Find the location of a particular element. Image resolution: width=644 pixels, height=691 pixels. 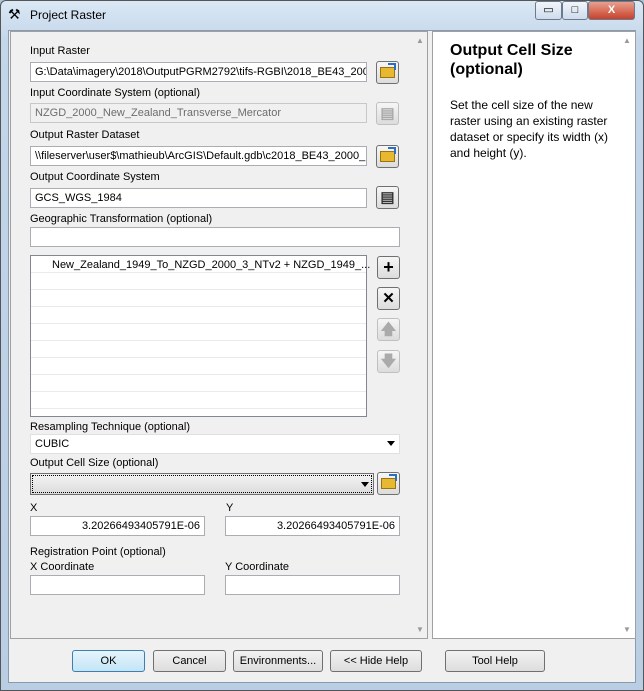

output-raster-label: Output Raster Dataset is located at coordinates (85, 135).